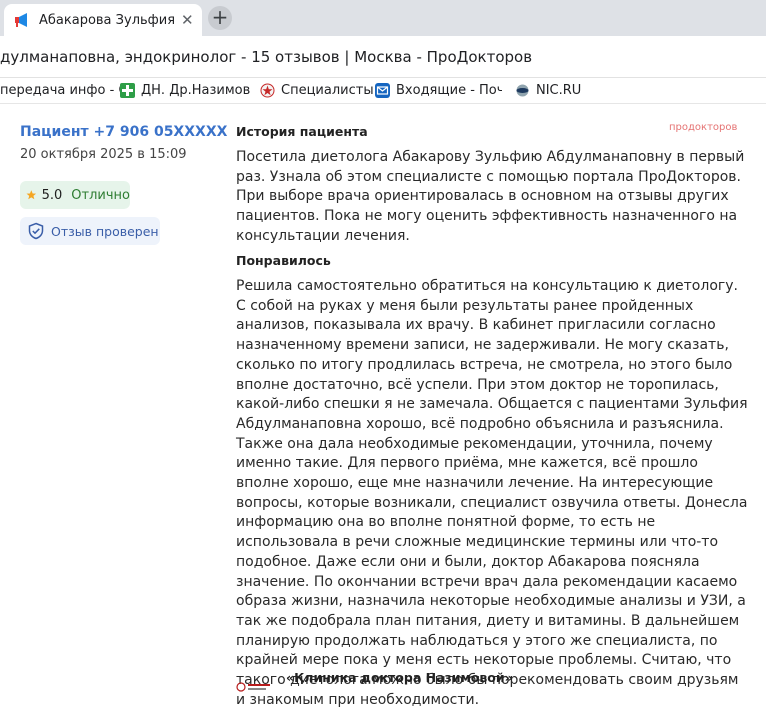 This screenshot has height=710, width=766. Describe the element at coordinates (108, 20) in the screenshot. I see `tab-title: Абакарова Зульфия Аб` at that location.